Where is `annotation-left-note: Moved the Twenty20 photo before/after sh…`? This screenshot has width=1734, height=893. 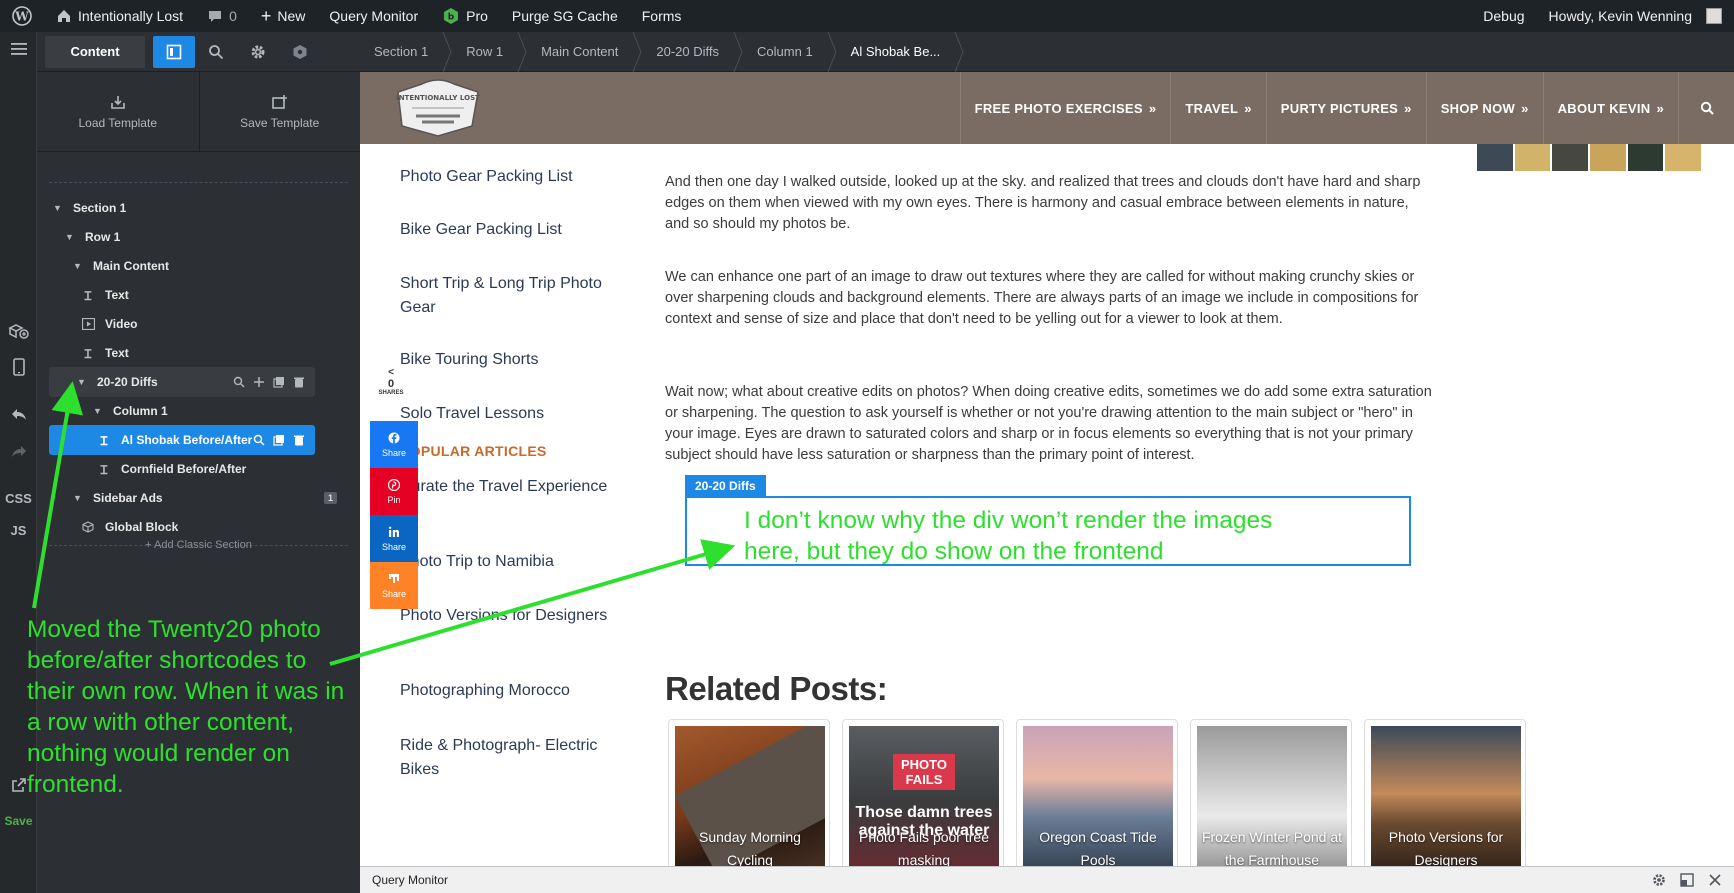 annotation-left-note: Moved the Twenty20 photo before/after sh… is located at coordinates (186, 707).